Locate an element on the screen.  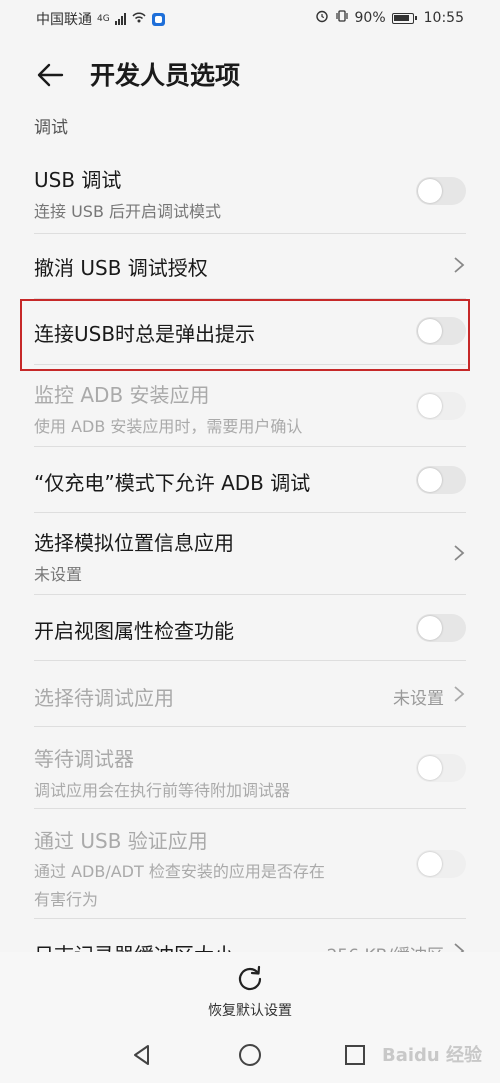
usb-debugging-toggle is located at coordinates (441, 191).